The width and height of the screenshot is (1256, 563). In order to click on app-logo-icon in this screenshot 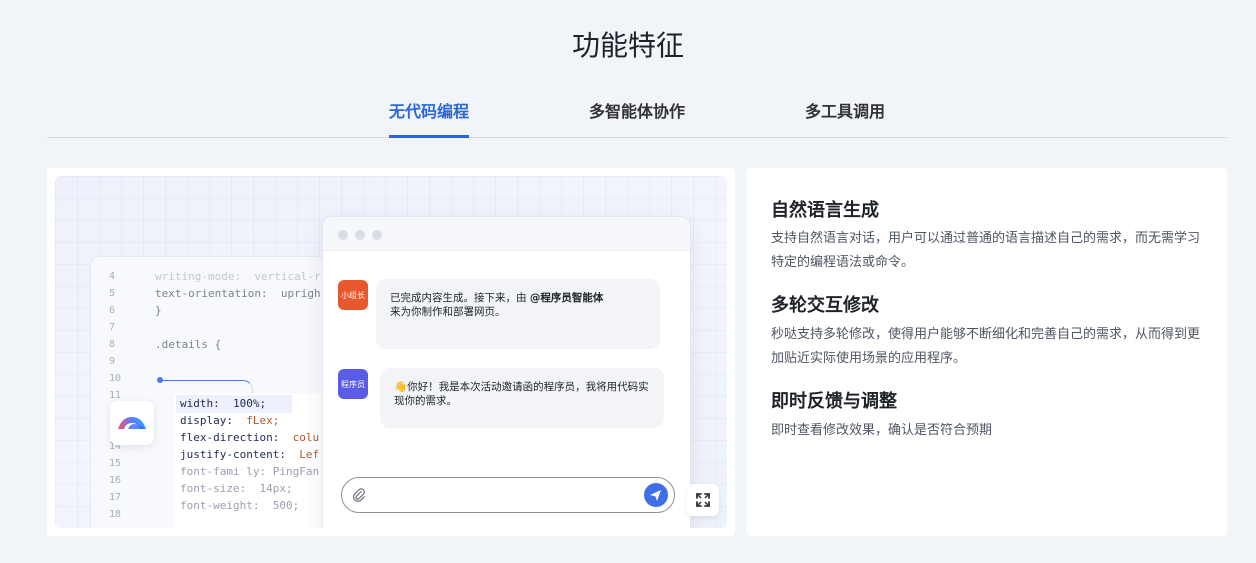, I will do `click(132, 423)`.